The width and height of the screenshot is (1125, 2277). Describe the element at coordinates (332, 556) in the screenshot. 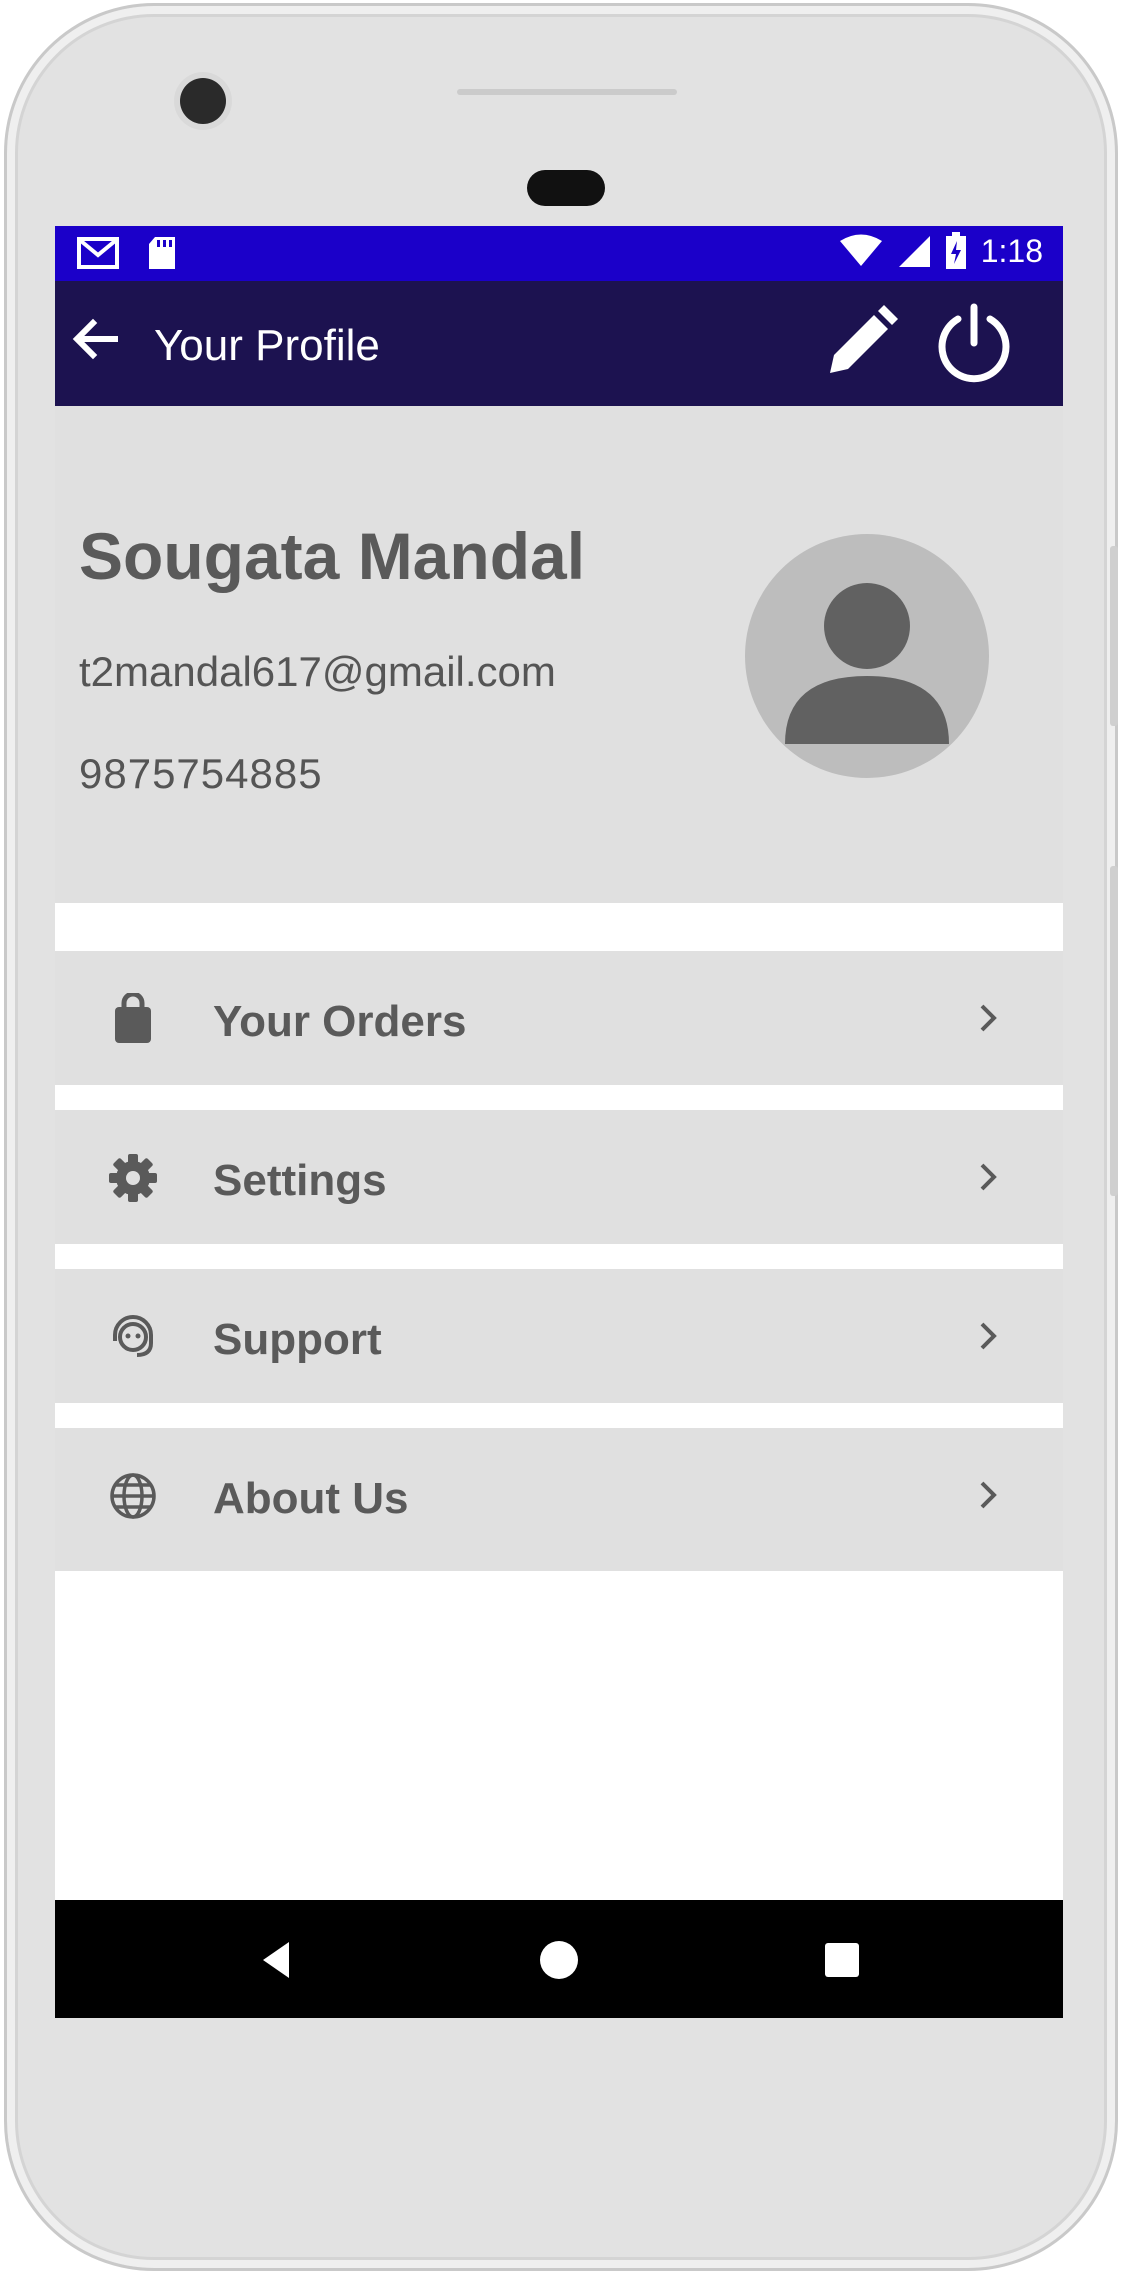

I see `profile-name: Sougata Mandal` at that location.